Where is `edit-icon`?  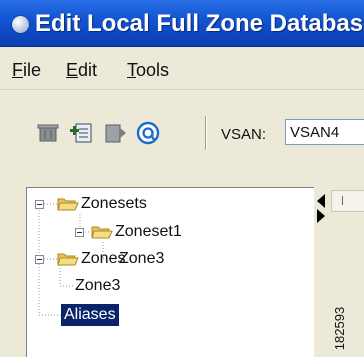
edit-icon is located at coordinates (116, 133).